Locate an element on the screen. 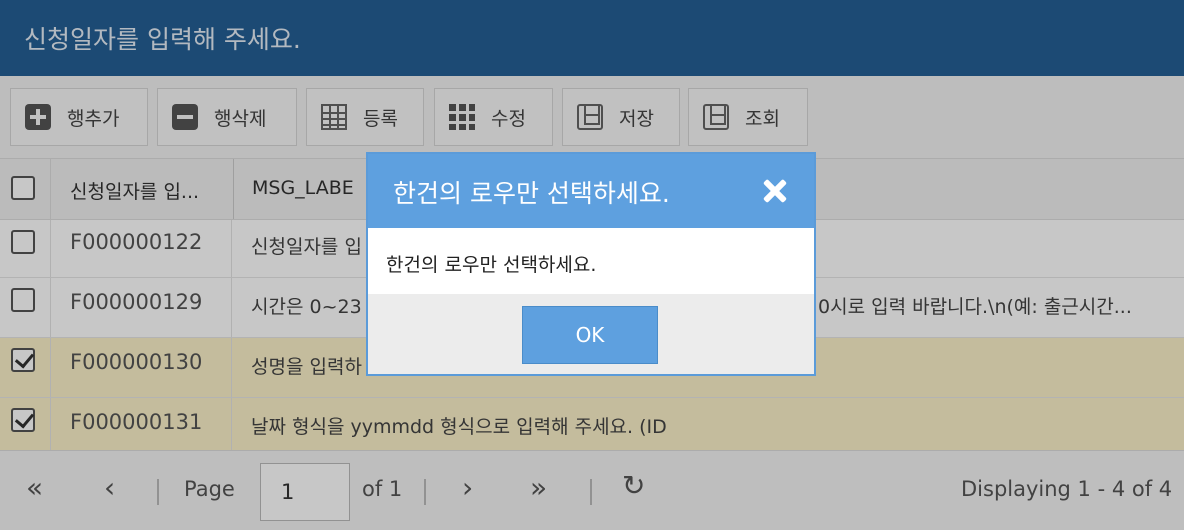  close-icon is located at coordinates (775, 191).